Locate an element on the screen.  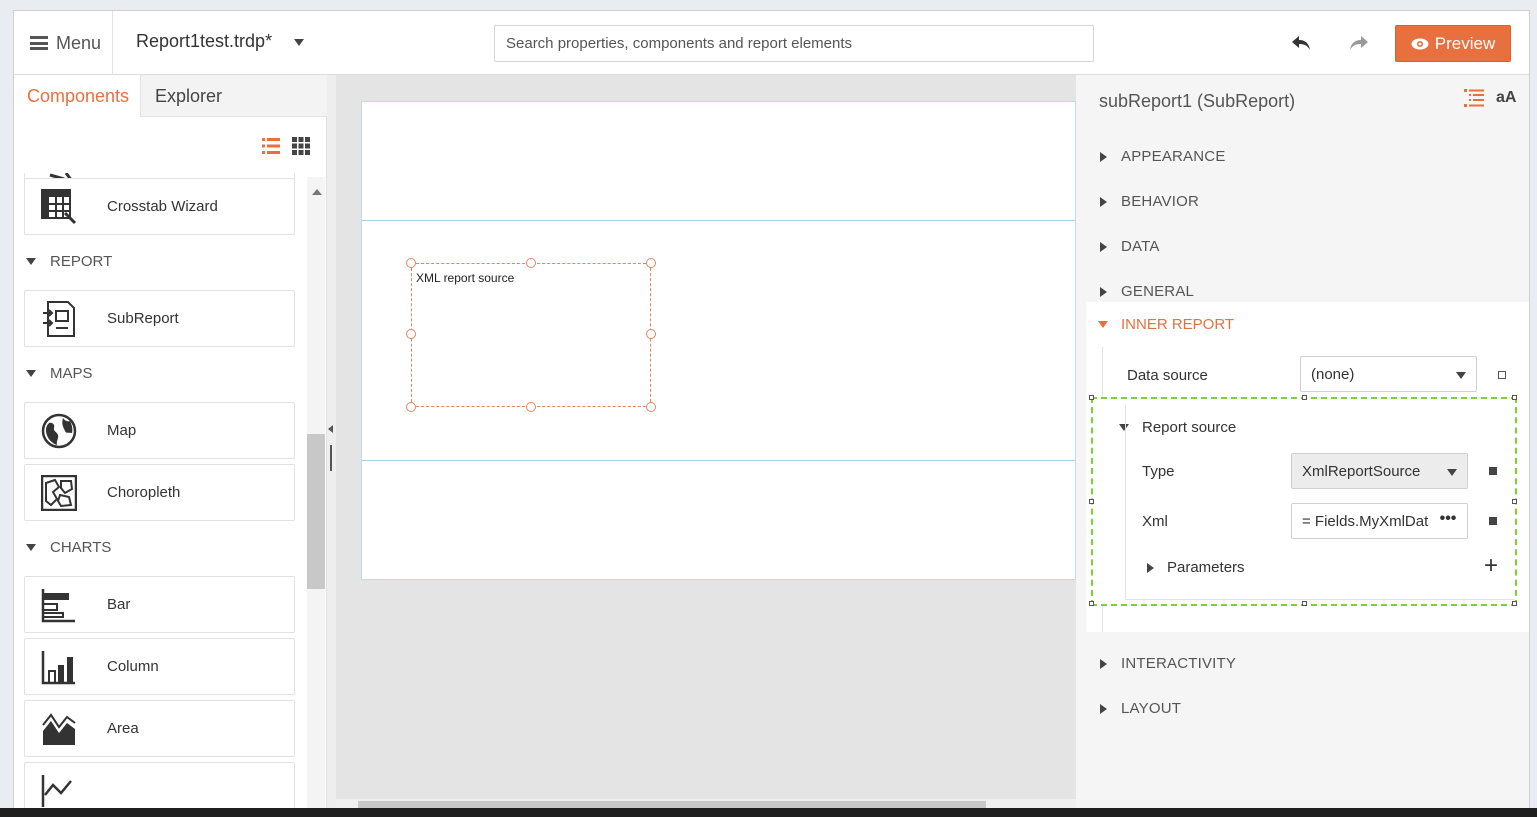
xml-input: = Fields.MyXmlData ••• is located at coordinates (1379, 521).